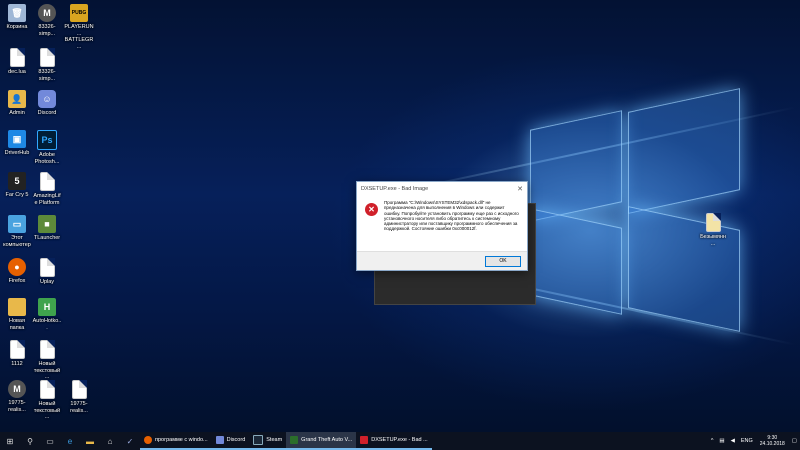 This screenshot has height=450, width=800. What do you see at coordinates (47, 307) in the screenshot?
I see `autohotkey-icon: H` at bounding box center [47, 307].